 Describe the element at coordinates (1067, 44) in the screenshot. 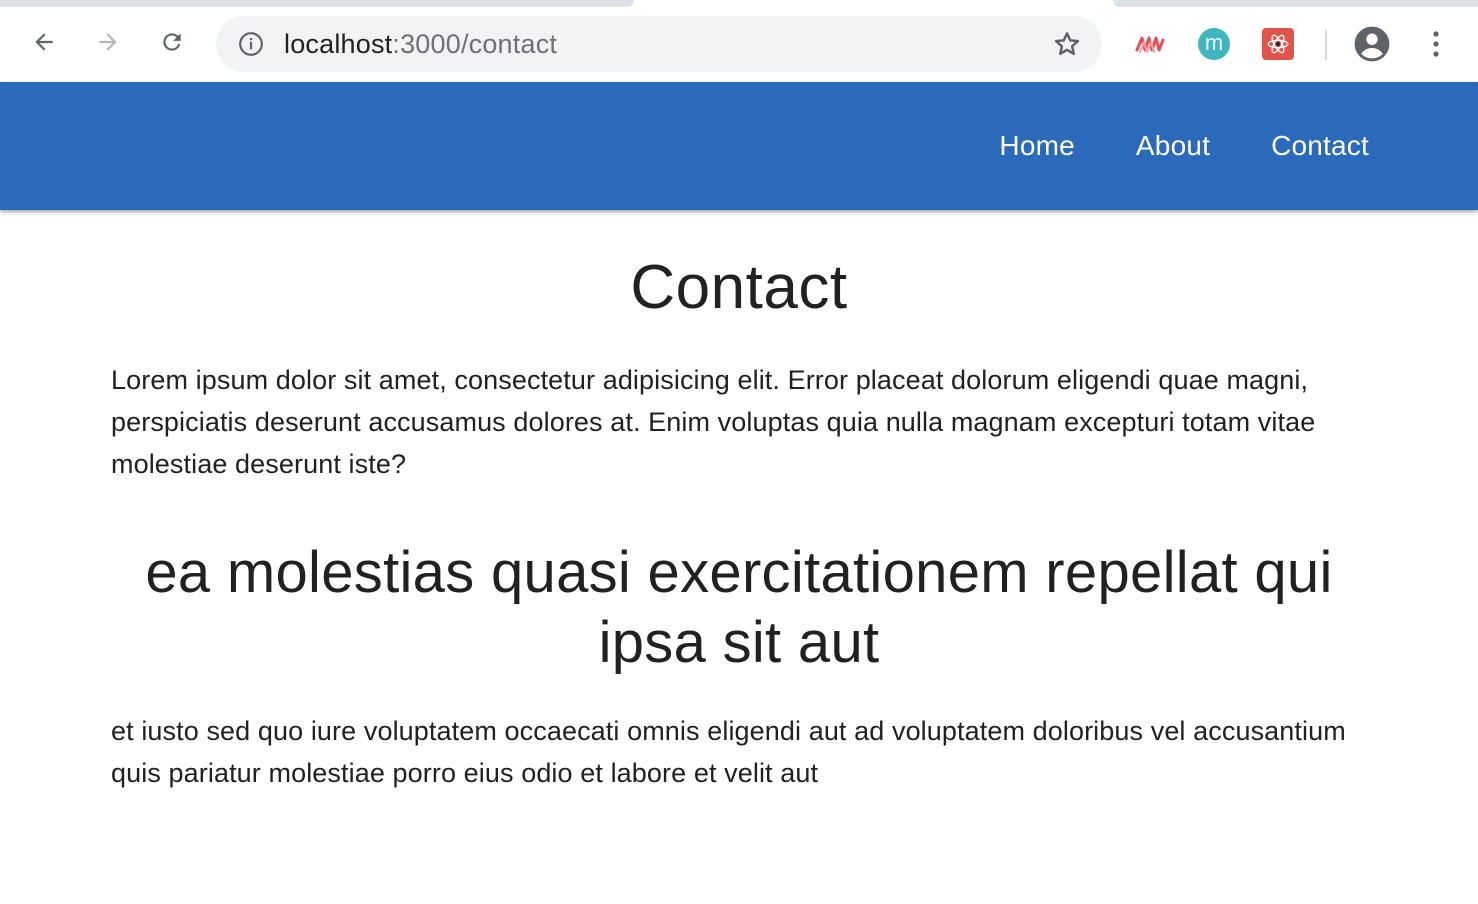

I see `bookmark-star-icon` at that location.